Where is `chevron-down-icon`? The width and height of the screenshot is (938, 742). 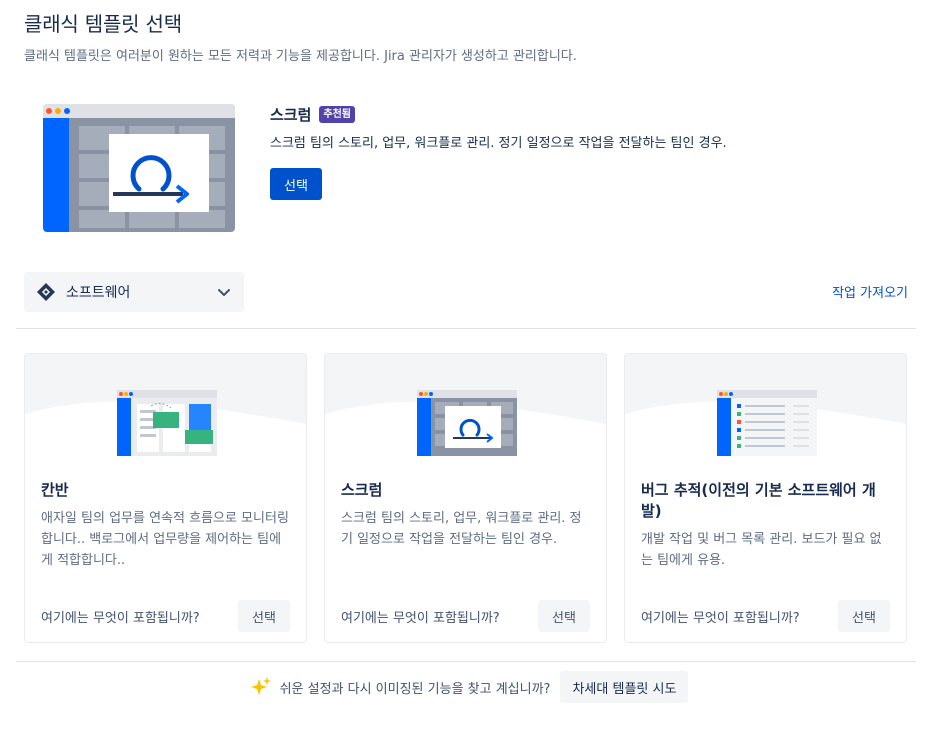
chevron-down-icon is located at coordinates (224, 292).